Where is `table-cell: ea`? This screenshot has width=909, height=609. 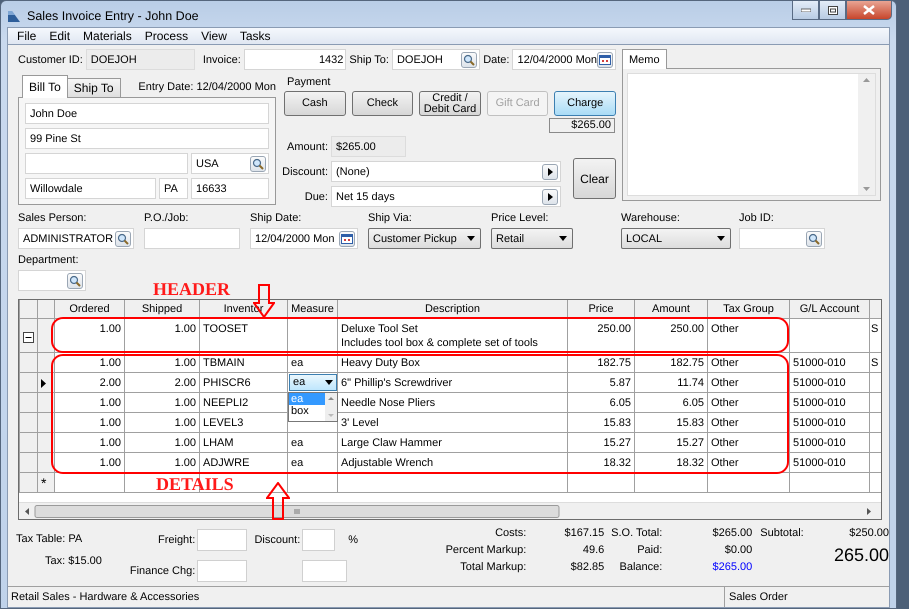 table-cell: ea is located at coordinates (313, 442).